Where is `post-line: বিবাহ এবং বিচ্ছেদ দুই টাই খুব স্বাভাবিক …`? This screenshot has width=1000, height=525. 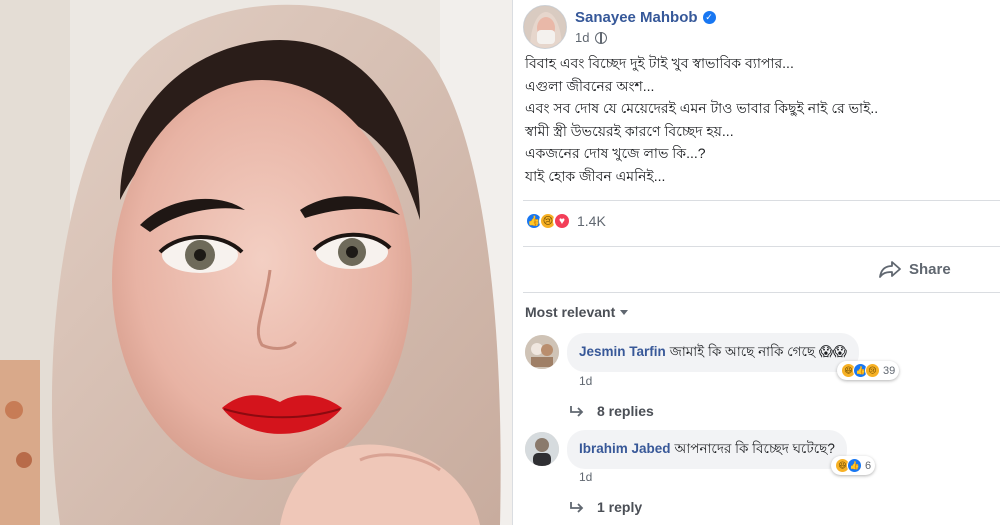
post-line: বিবাহ এবং বিচ্ছেদ দুই টাই খুব স্বাভাবিক … is located at coordinates (659, 63).